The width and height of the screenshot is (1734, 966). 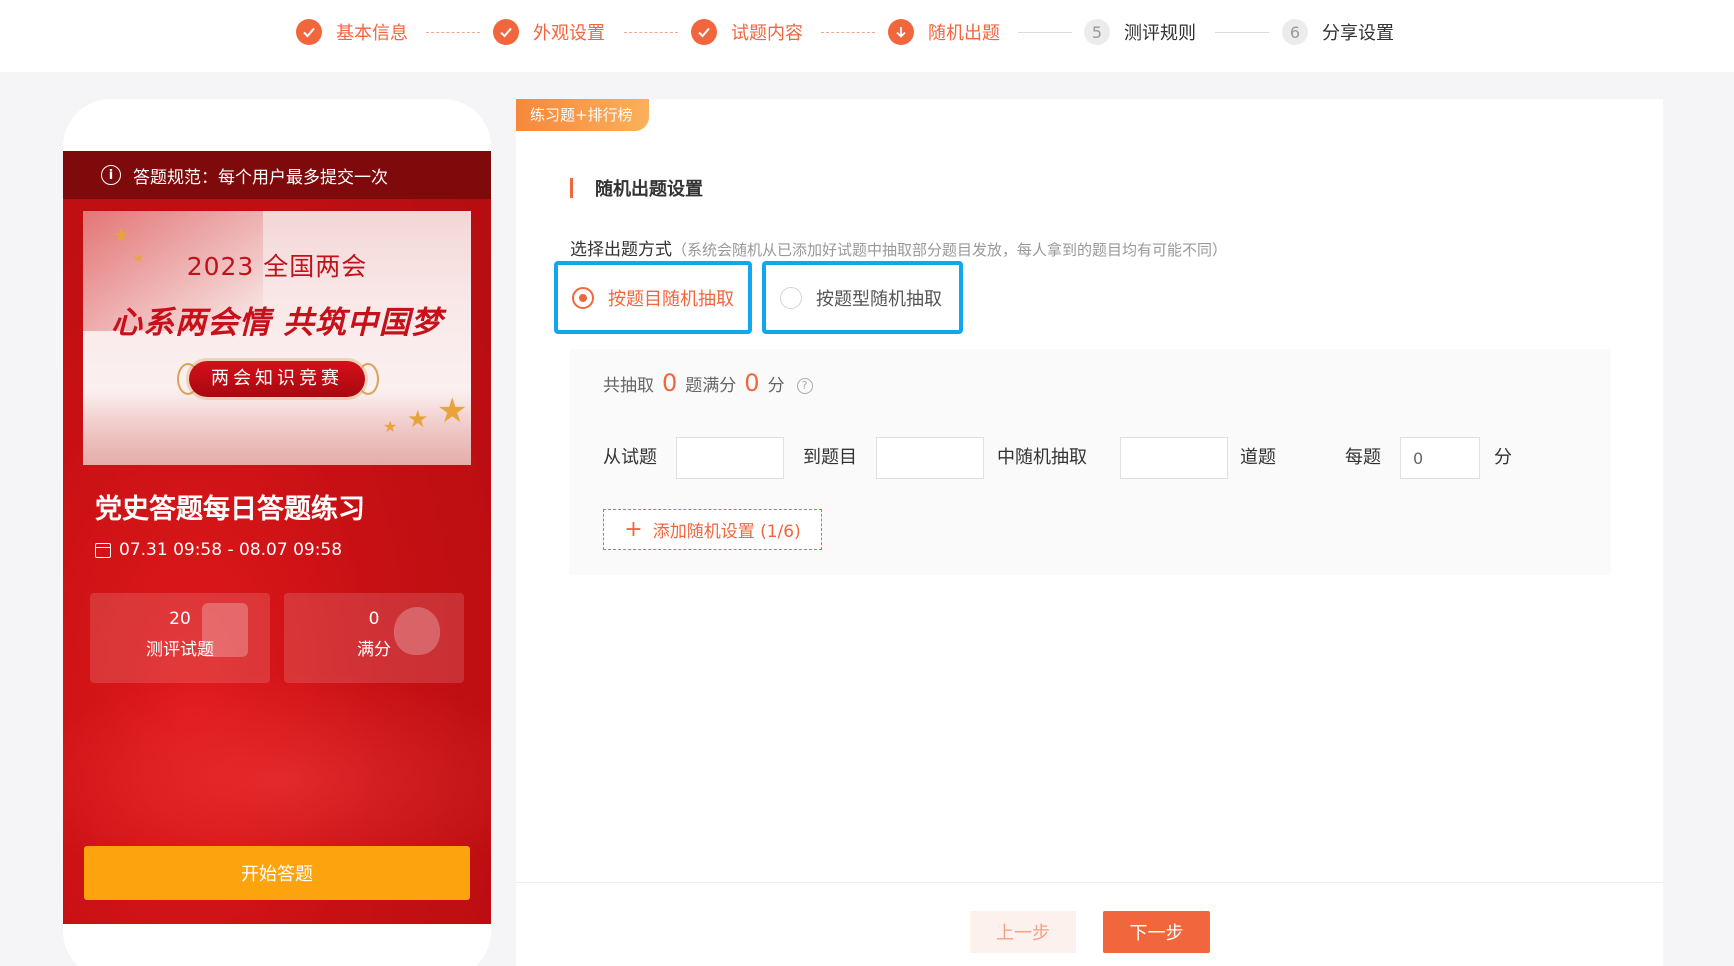 What do you see at coordinates (776, 386) in the screenshot?
I see `summary-suffix: 分` at bounding box center [776, 386].